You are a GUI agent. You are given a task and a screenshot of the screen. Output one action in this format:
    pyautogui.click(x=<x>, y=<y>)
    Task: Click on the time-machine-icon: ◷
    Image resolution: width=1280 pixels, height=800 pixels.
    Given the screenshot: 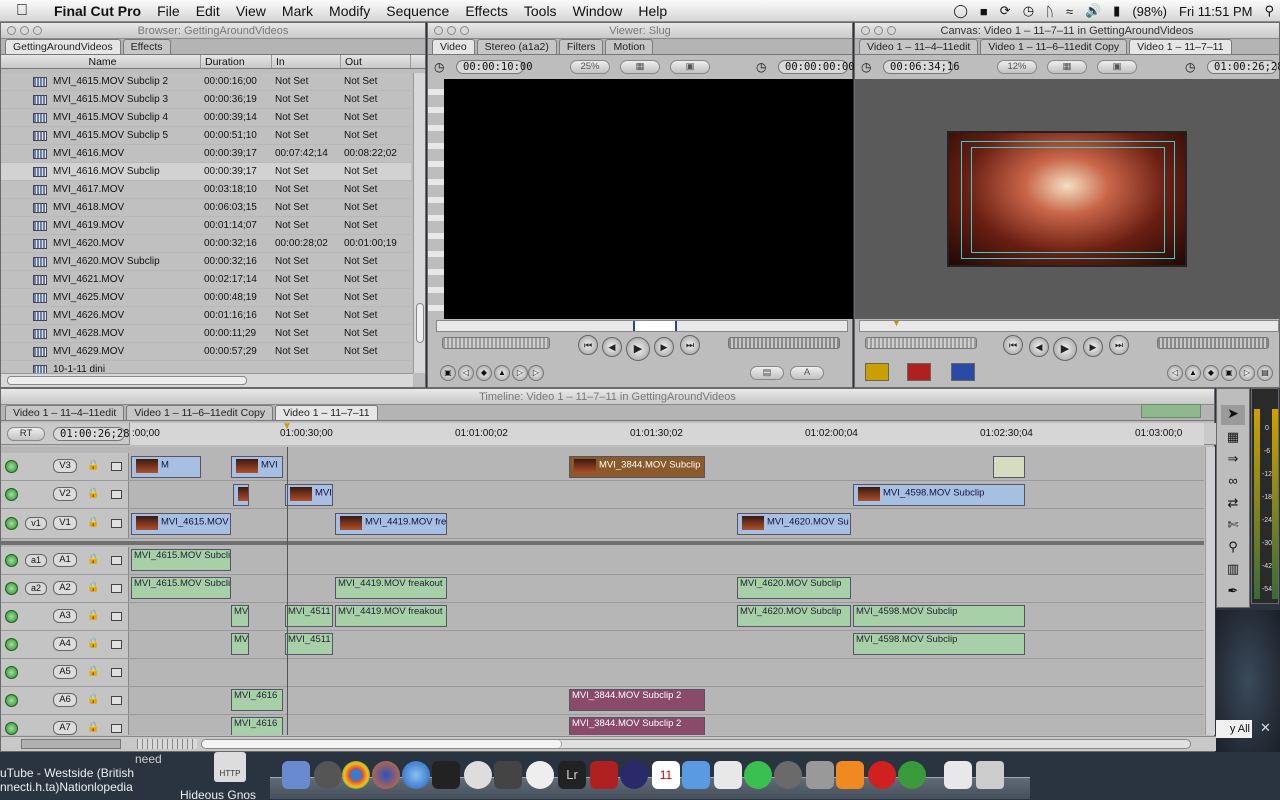 What is the action you would take?
    pyautogui.click(x=1028, y=11)
    